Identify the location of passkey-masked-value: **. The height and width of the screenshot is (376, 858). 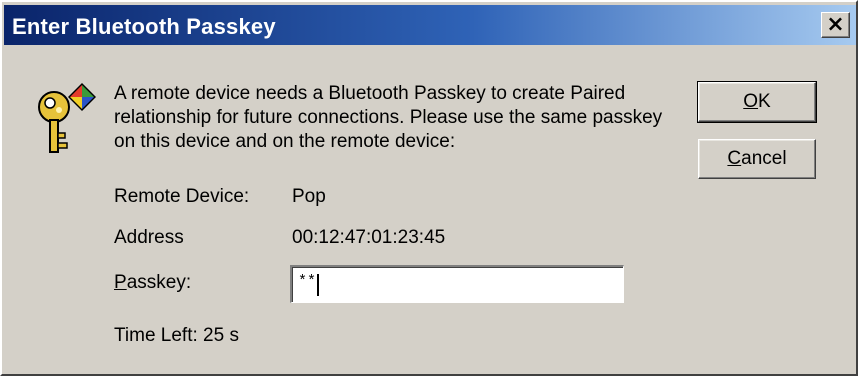
(307, 281).